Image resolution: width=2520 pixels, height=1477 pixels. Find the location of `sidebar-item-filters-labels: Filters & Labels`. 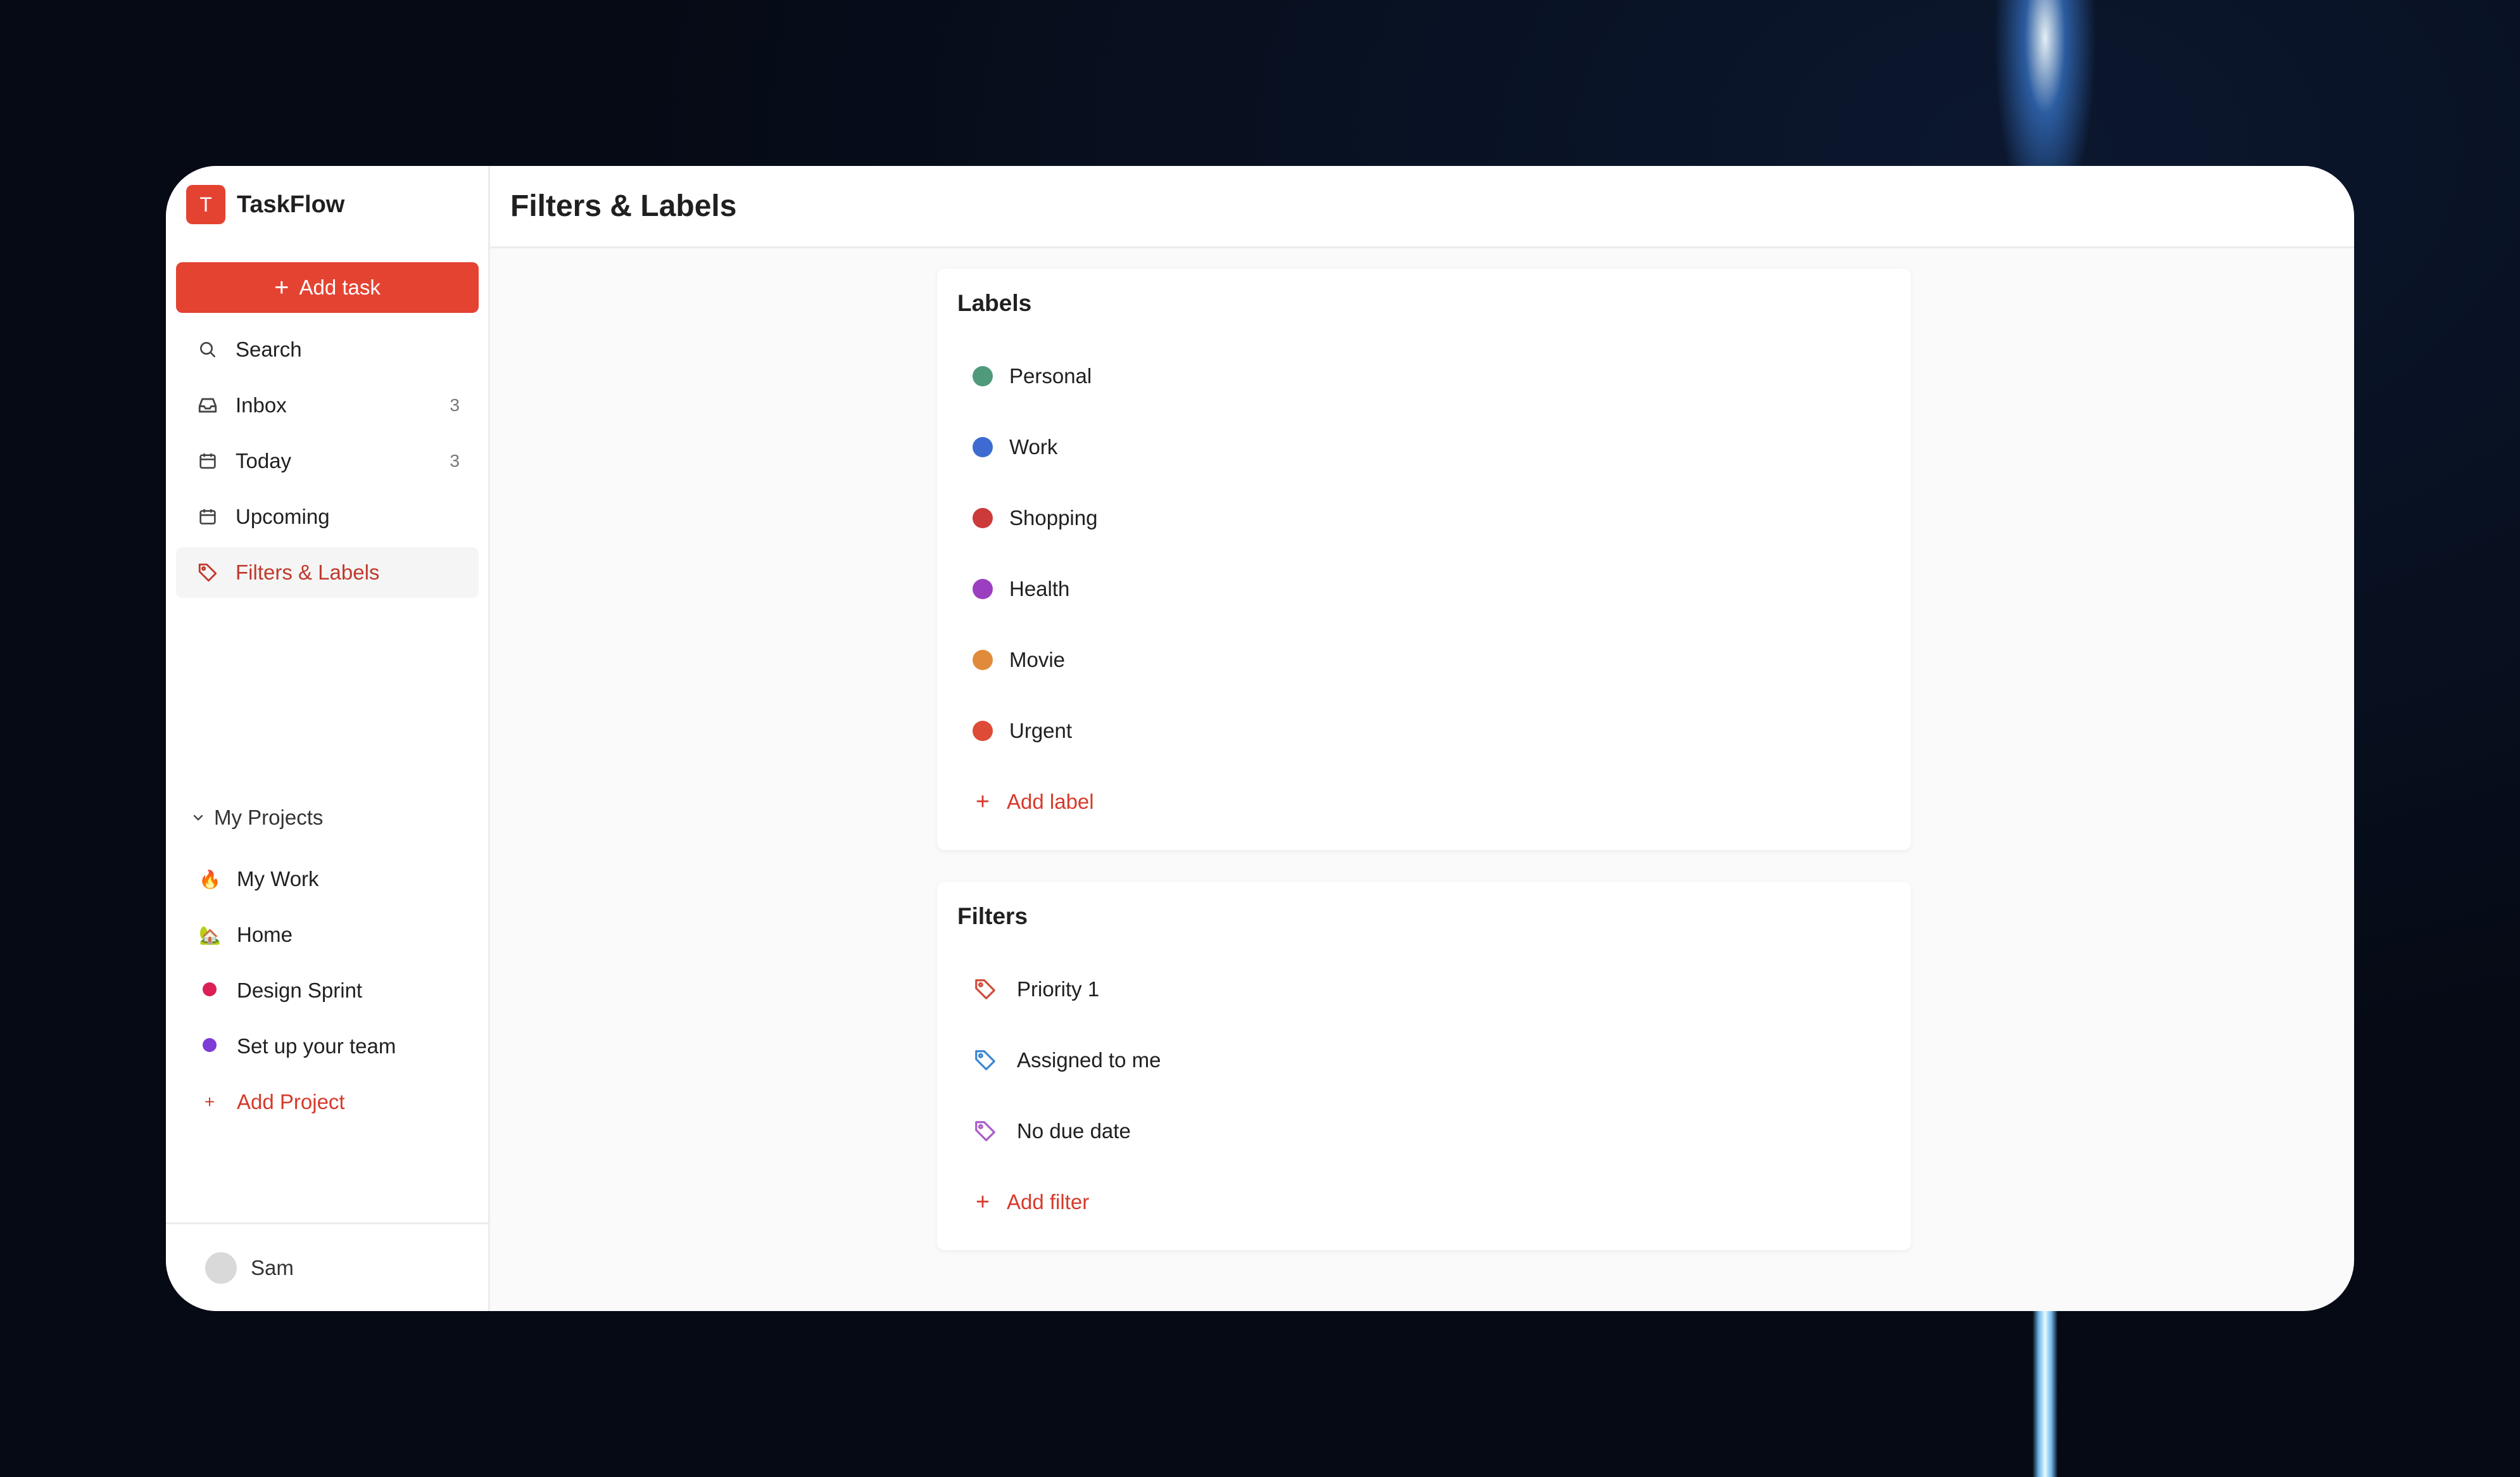

sidebar-item-filters-labels: Filters & Labels is located at coordinates (327, 572).